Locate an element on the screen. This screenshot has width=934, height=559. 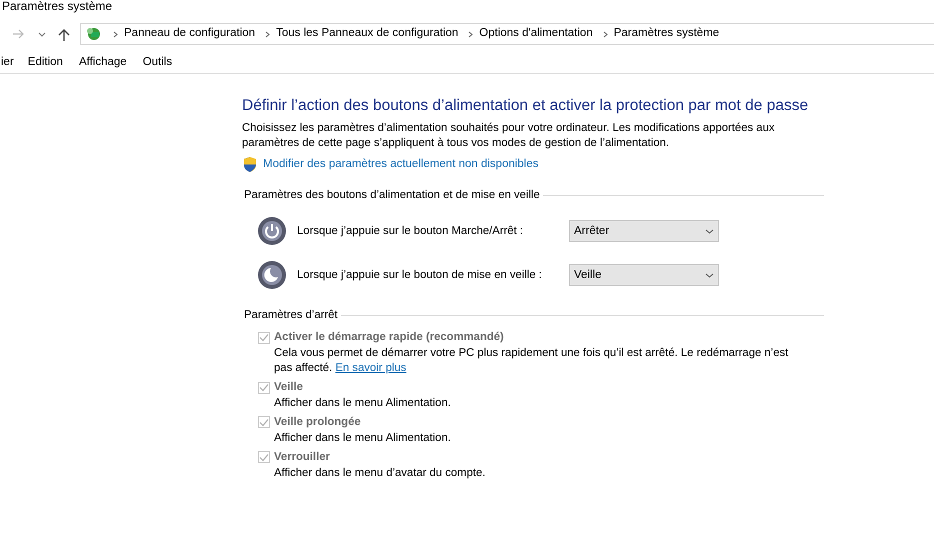
action-dropdown: Veille is located at coordinates (644, 275).